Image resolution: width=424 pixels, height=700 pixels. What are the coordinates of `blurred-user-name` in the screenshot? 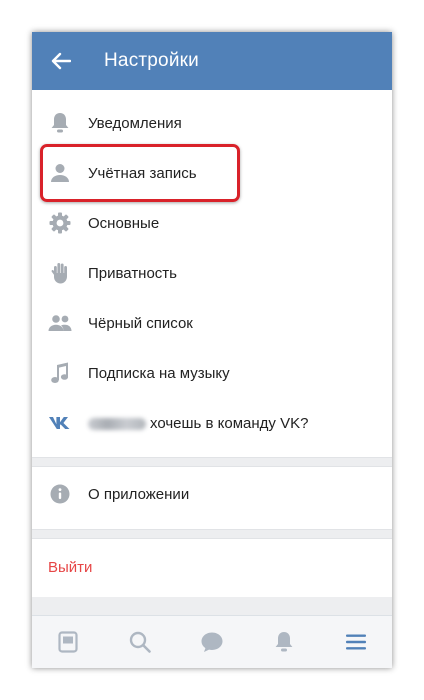 It's located at (117, 423).